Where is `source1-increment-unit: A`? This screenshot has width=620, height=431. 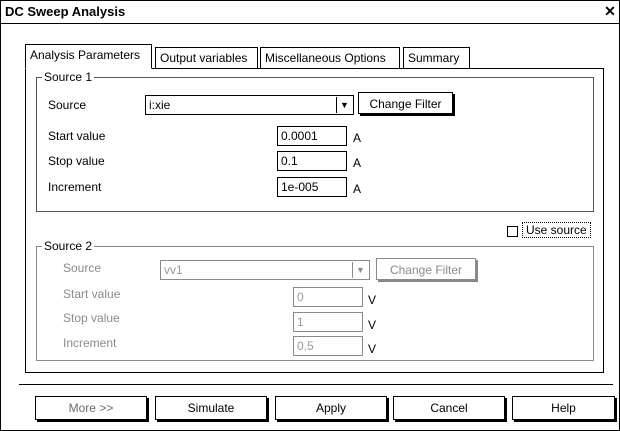 source1-increment-unit: A is located at coordinates (357, 189).